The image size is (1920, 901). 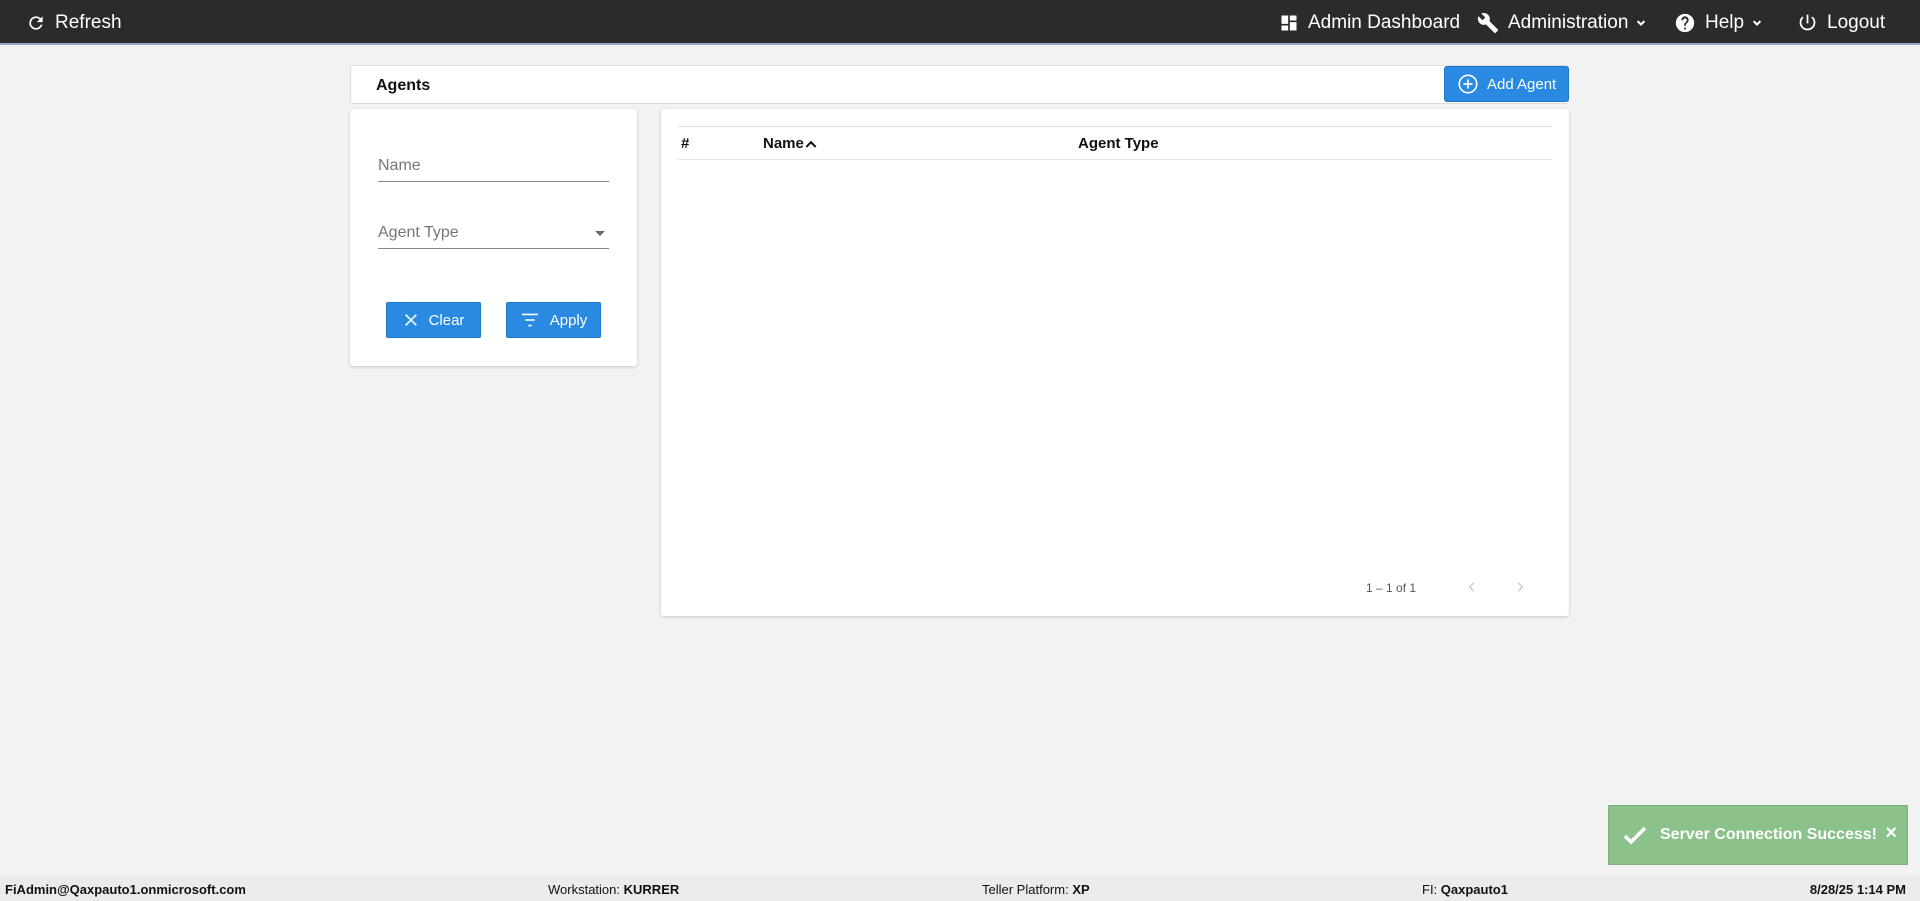 I want to click on chevron-right-icon, so click(x=1520, y=587).